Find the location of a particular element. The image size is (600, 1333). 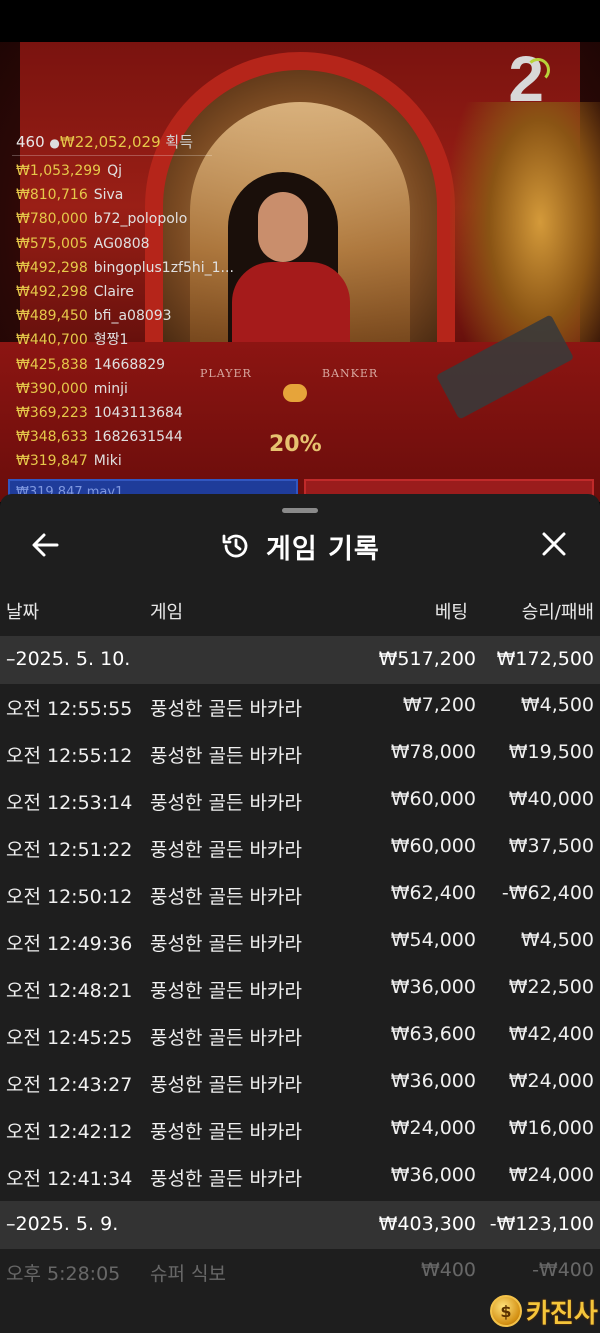

sheet-header: 게임 기록 is located at coordinates (300, 545).